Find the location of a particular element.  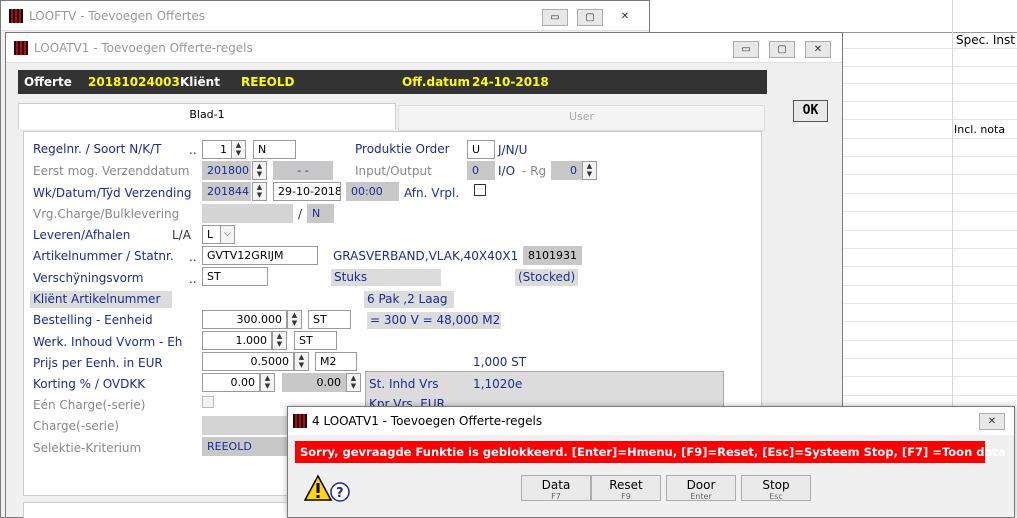

werk-input: 1.000 is located at coordinates (237, 340).